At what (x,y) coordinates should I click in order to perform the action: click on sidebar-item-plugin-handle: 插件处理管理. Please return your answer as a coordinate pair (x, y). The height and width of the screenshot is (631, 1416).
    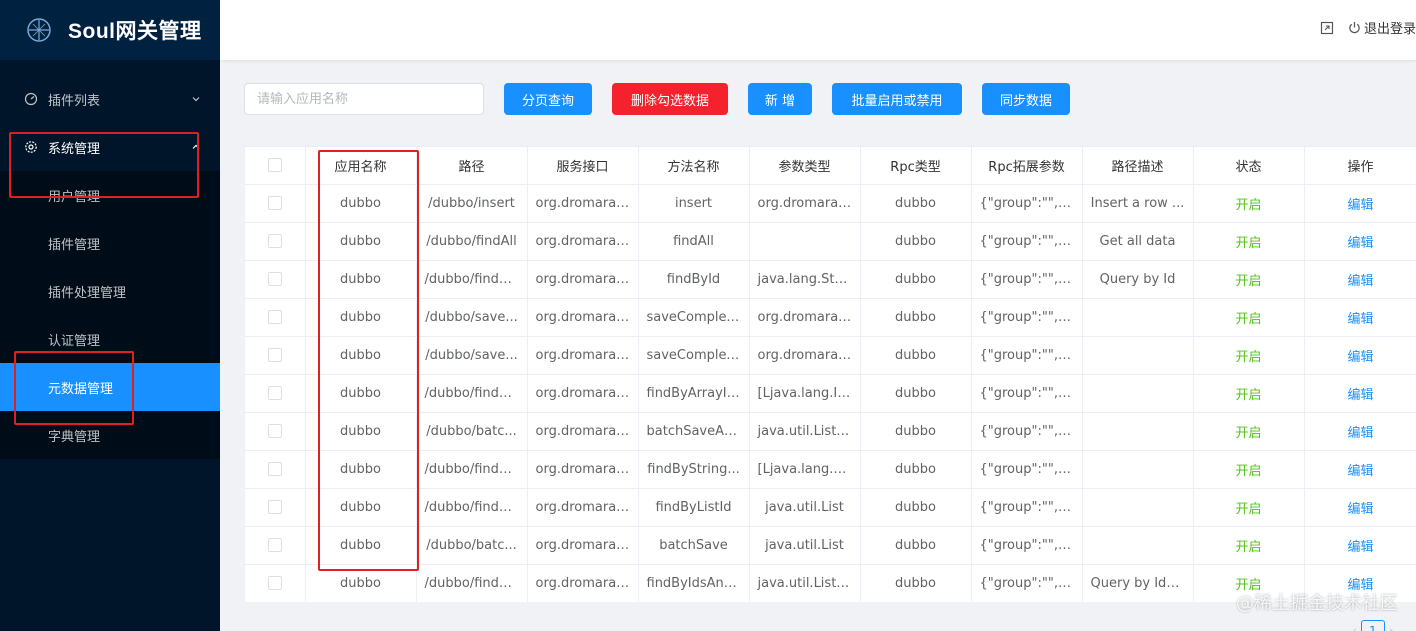
    Looking at the image, I should click on (110, 291).